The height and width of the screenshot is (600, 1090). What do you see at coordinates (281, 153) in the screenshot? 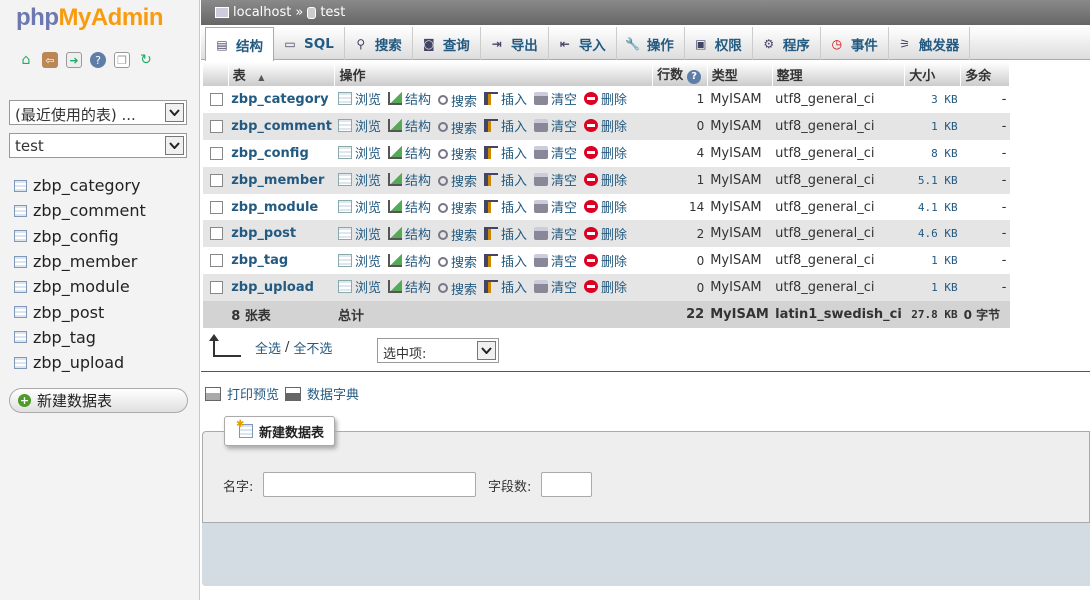
I see `table-name-link: zbp_config` at bounding box center [281, 153].